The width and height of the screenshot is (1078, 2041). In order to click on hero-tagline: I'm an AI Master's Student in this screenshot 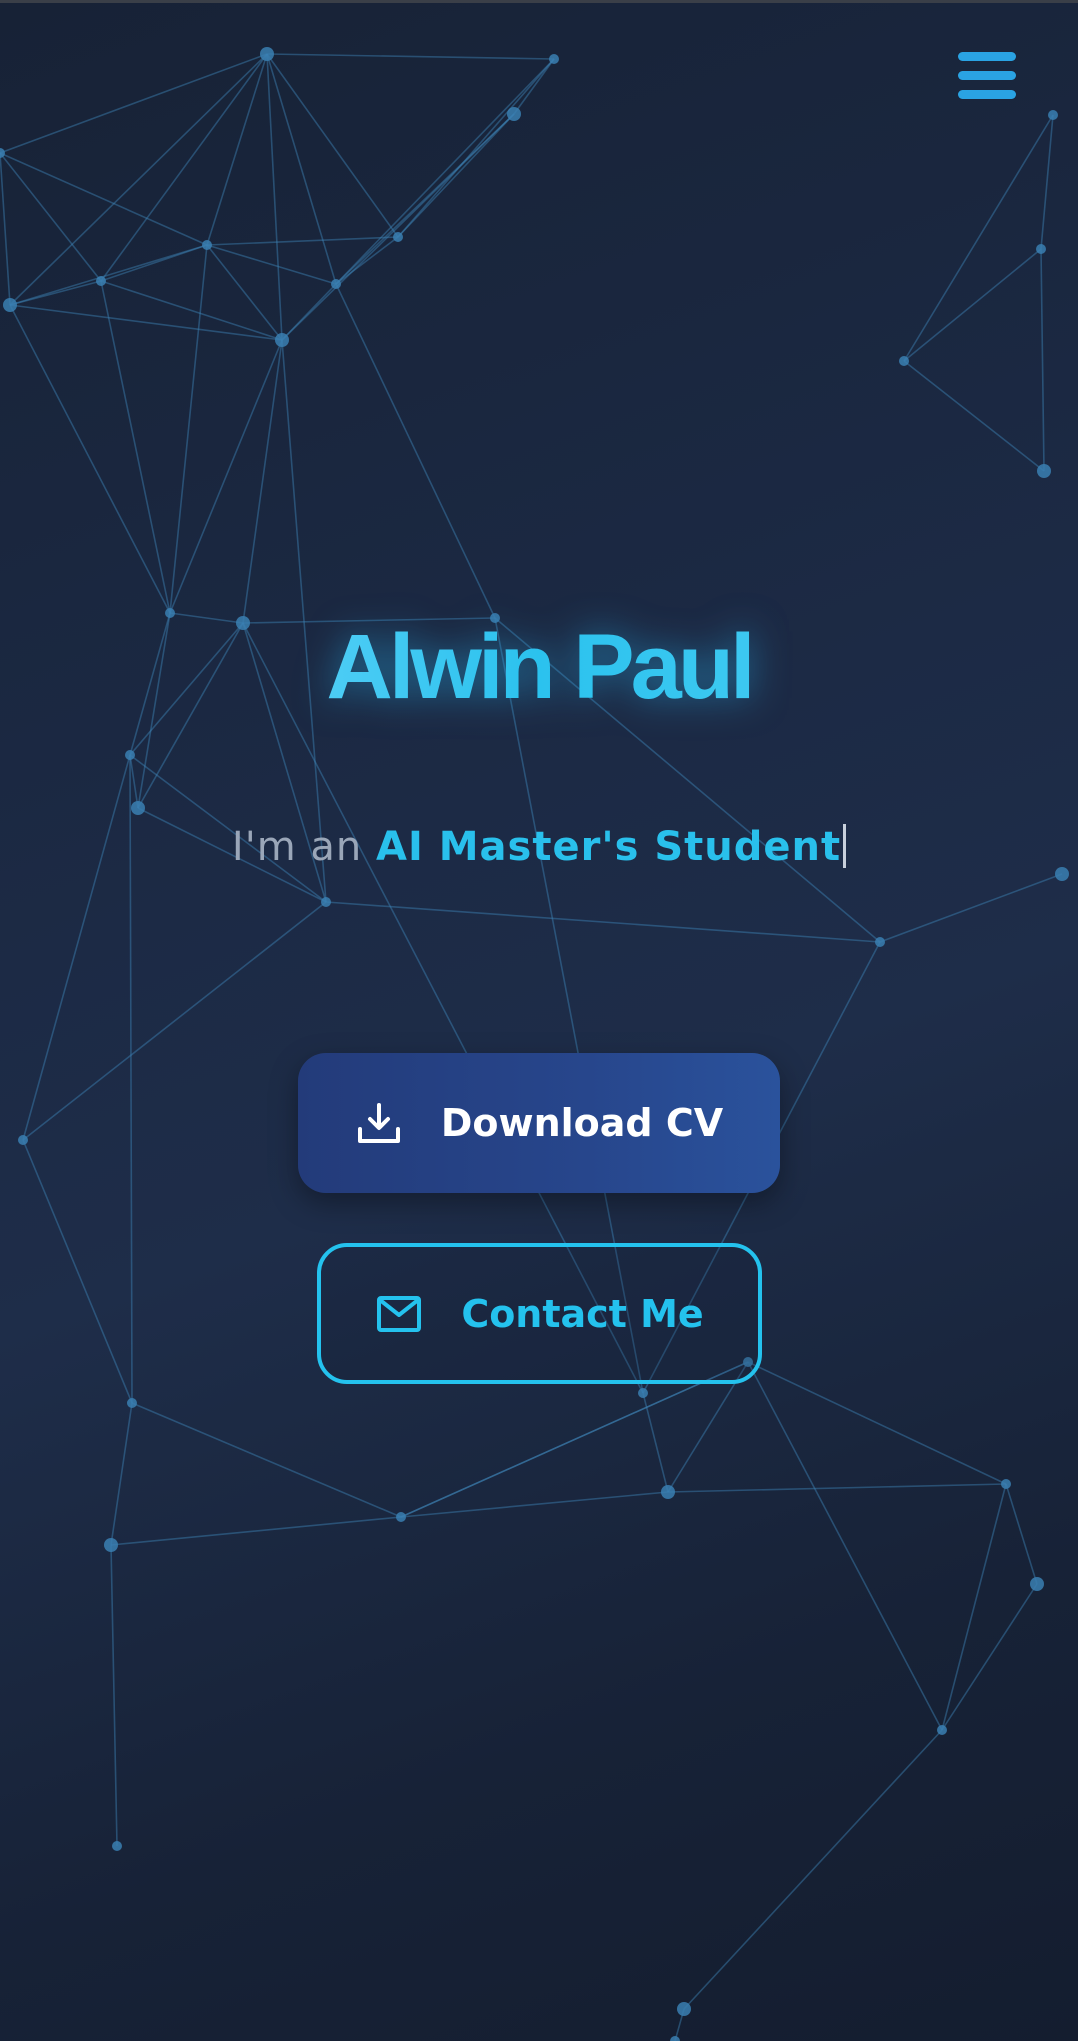, I will do `click(539, 847)`.